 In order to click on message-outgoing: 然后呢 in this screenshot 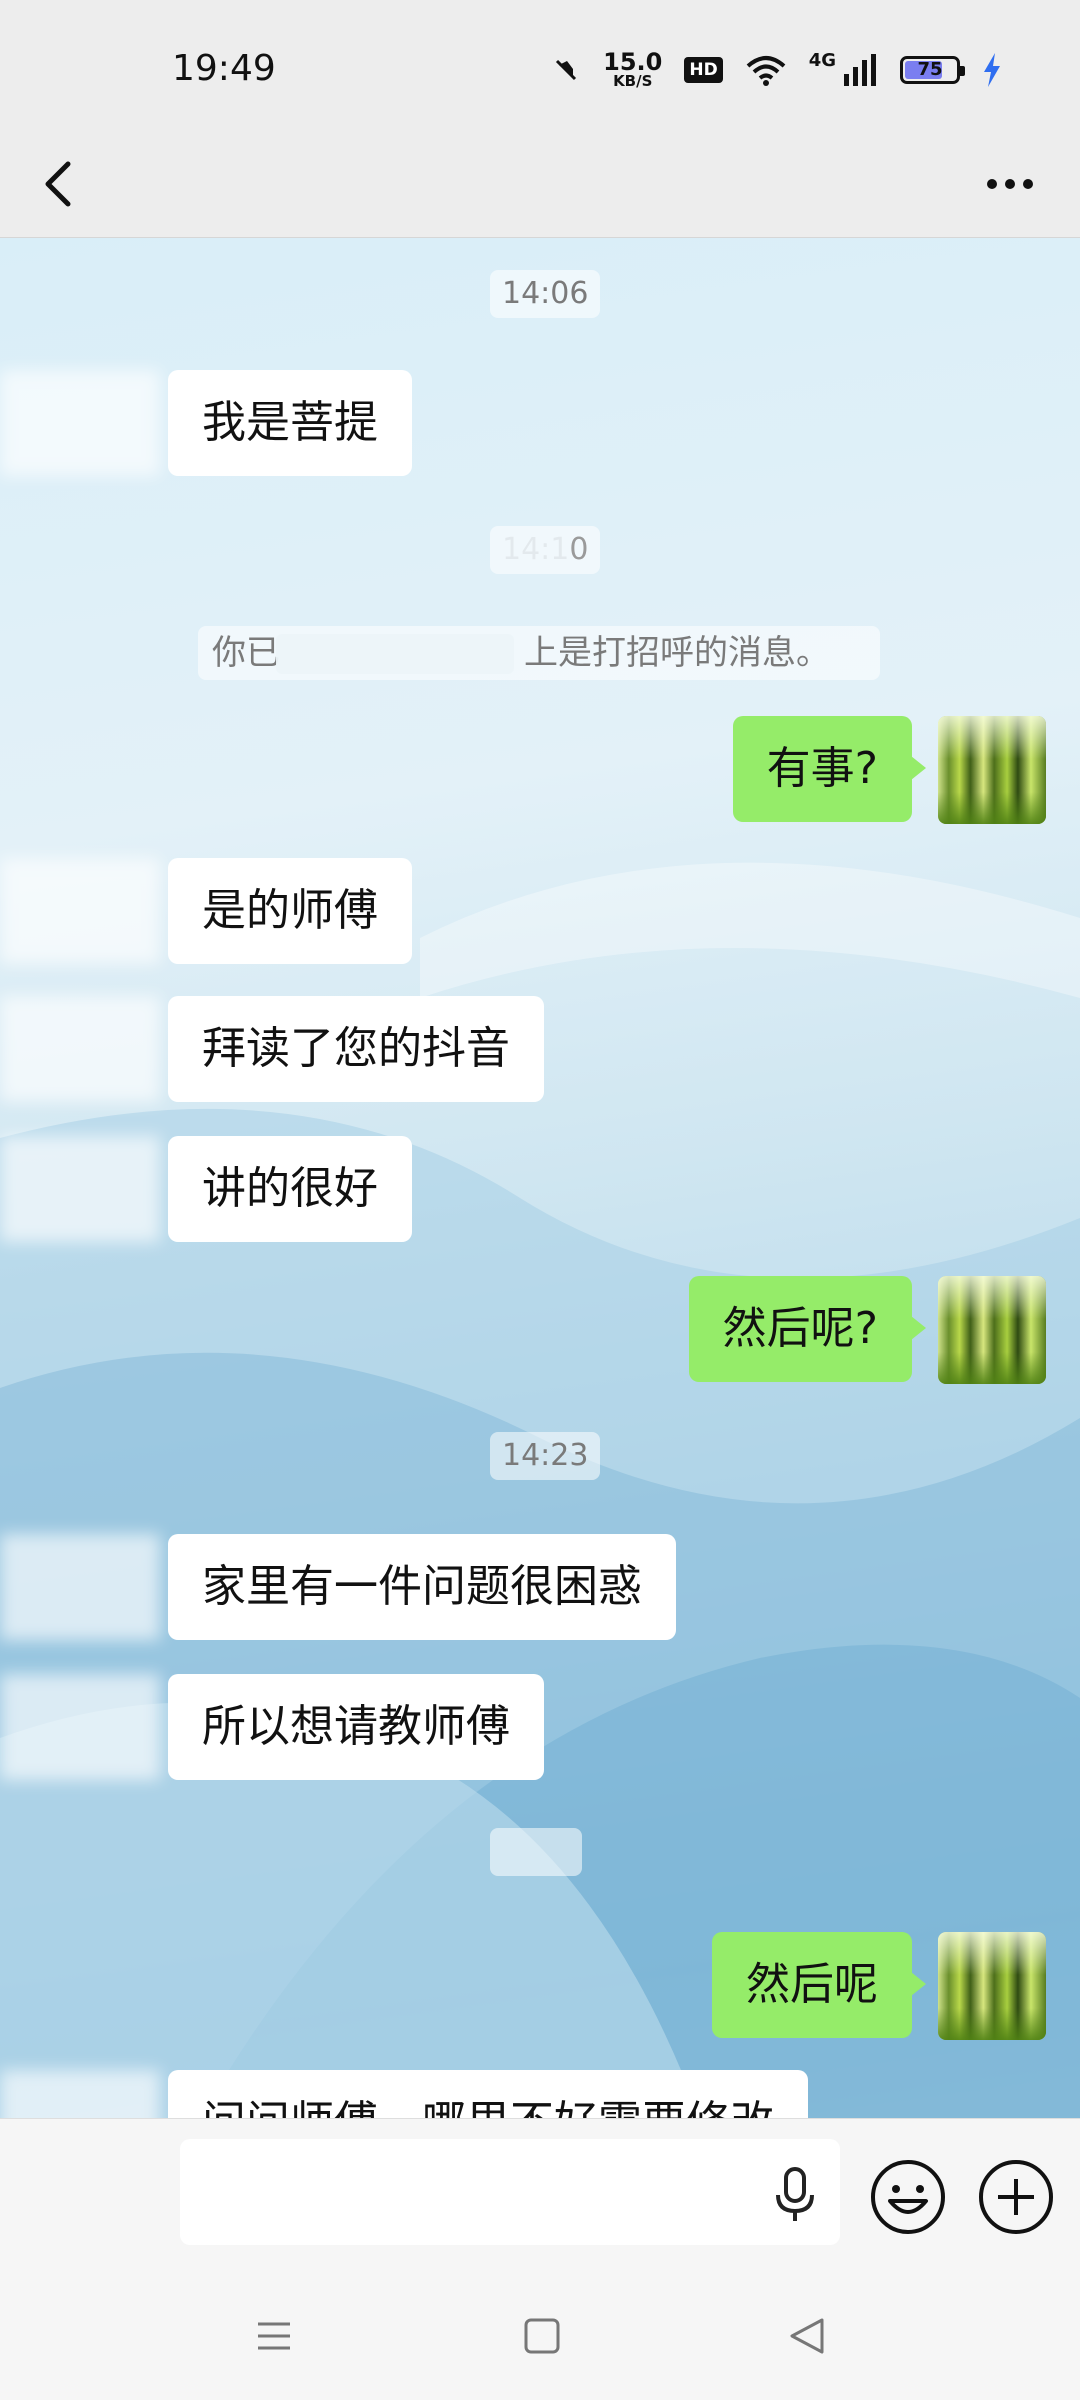, I will do `click(819, 1985)`.